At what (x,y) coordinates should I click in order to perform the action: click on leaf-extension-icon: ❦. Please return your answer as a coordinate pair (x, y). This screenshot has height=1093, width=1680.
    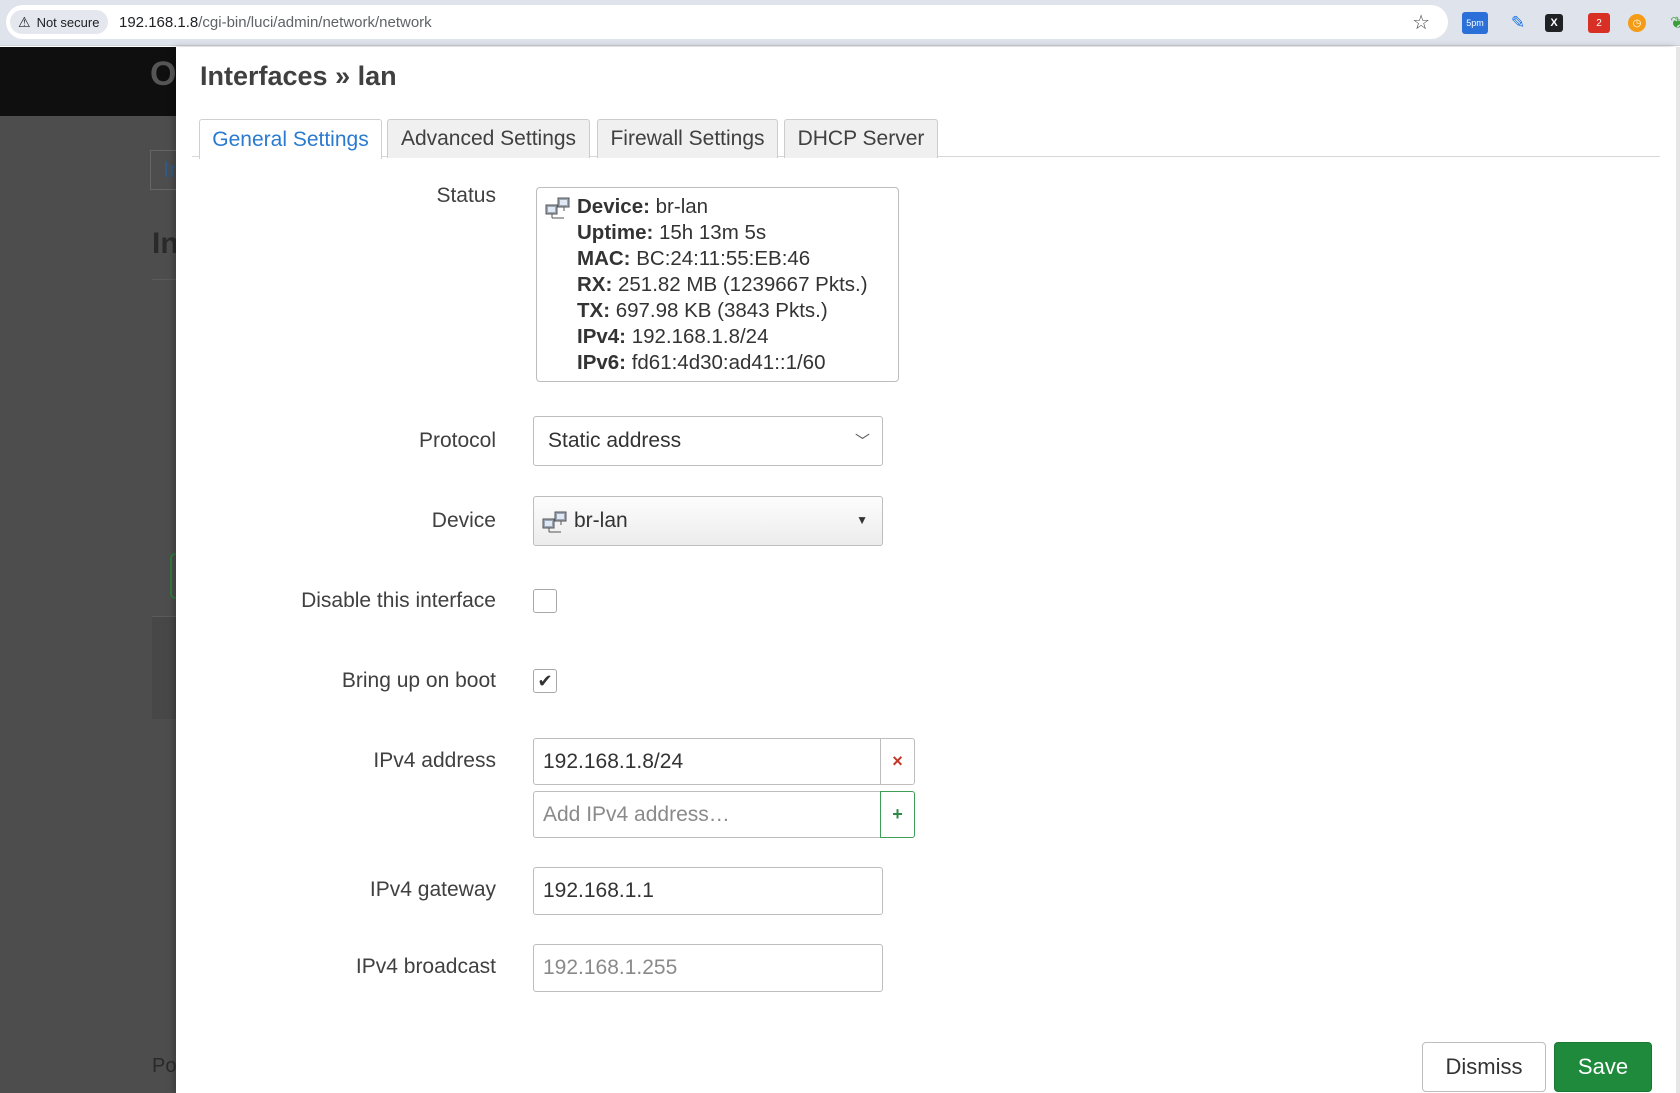
    Looking at the image, I should click on (1672, 23).